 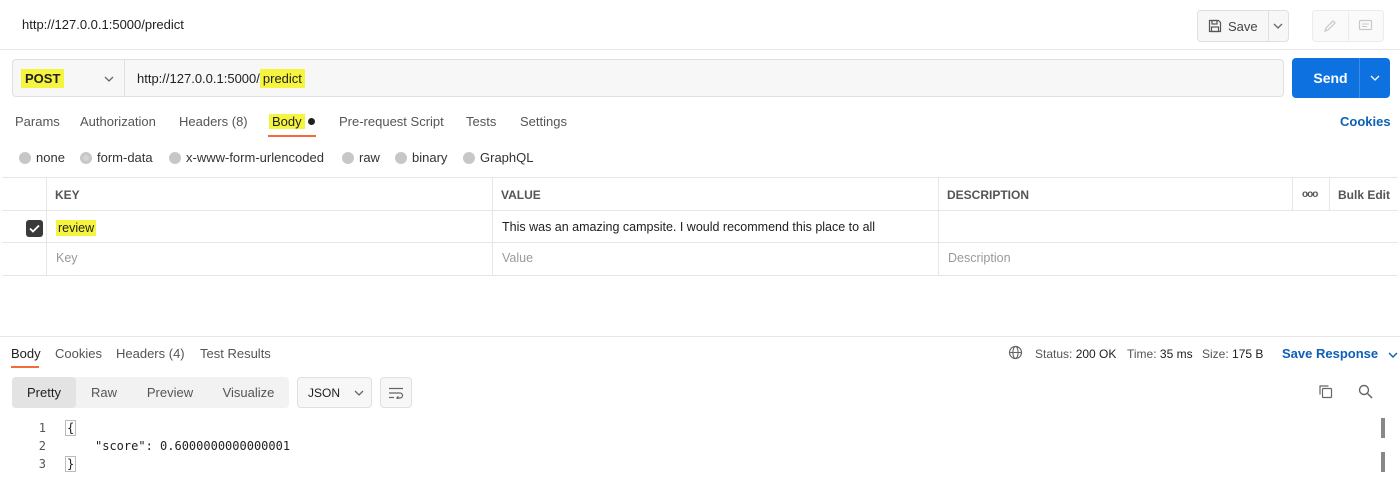 What do you see at coordinates (324, 392) in the screenshot?
I see `format-value: JSON` at bounding box center [324, 392].